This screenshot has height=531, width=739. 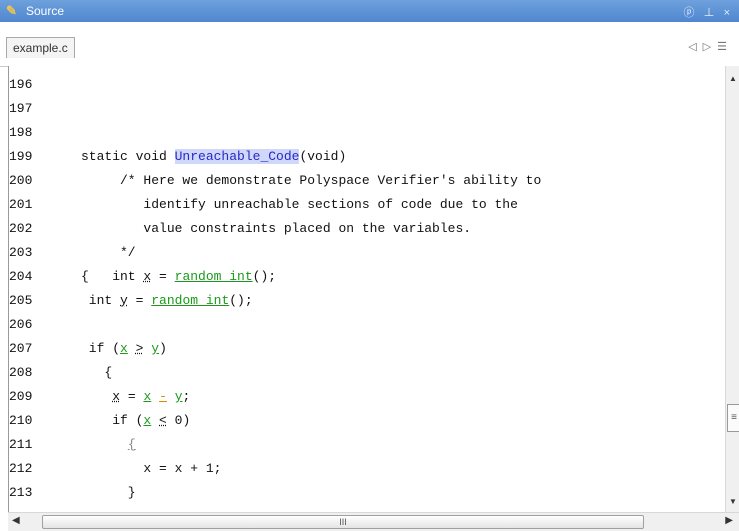 What do you see at coordinates (45, 11) in the screenshot?
I see `pane-title: Source` at bounding box center [45, 11].